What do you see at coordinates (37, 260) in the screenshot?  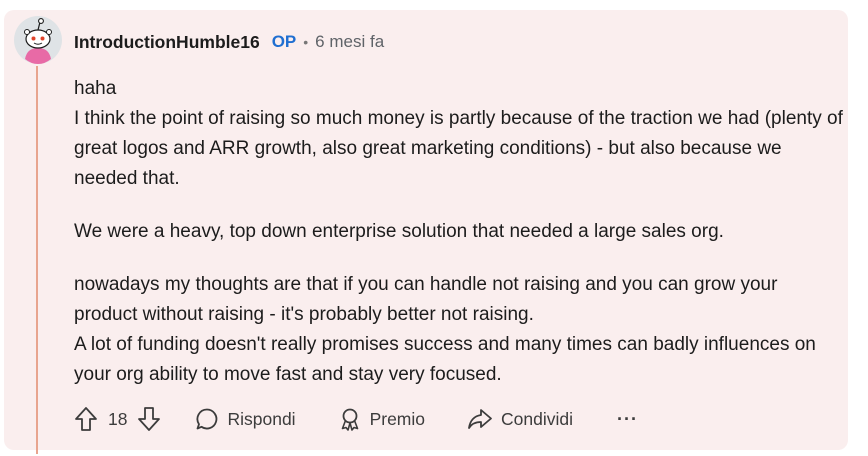 I see `thread-line` at bounding box center [37, 260].